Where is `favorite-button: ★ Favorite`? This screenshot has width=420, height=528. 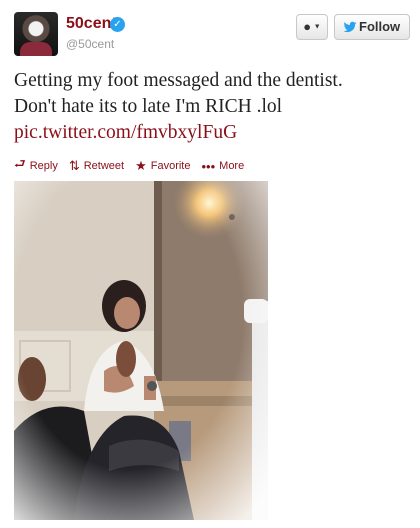
favorite-button: ★ Favorite is located at coordinates (162, 166).